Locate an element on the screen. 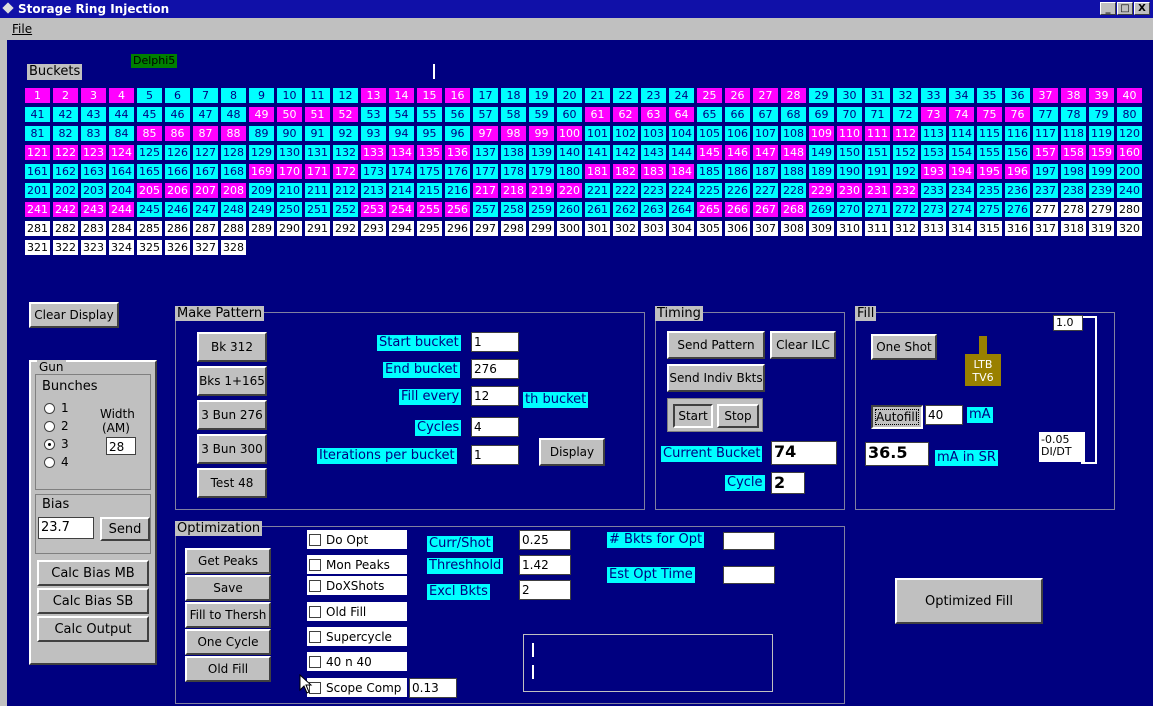  bucket-cell: 231 is located at coordinates (877, 190).